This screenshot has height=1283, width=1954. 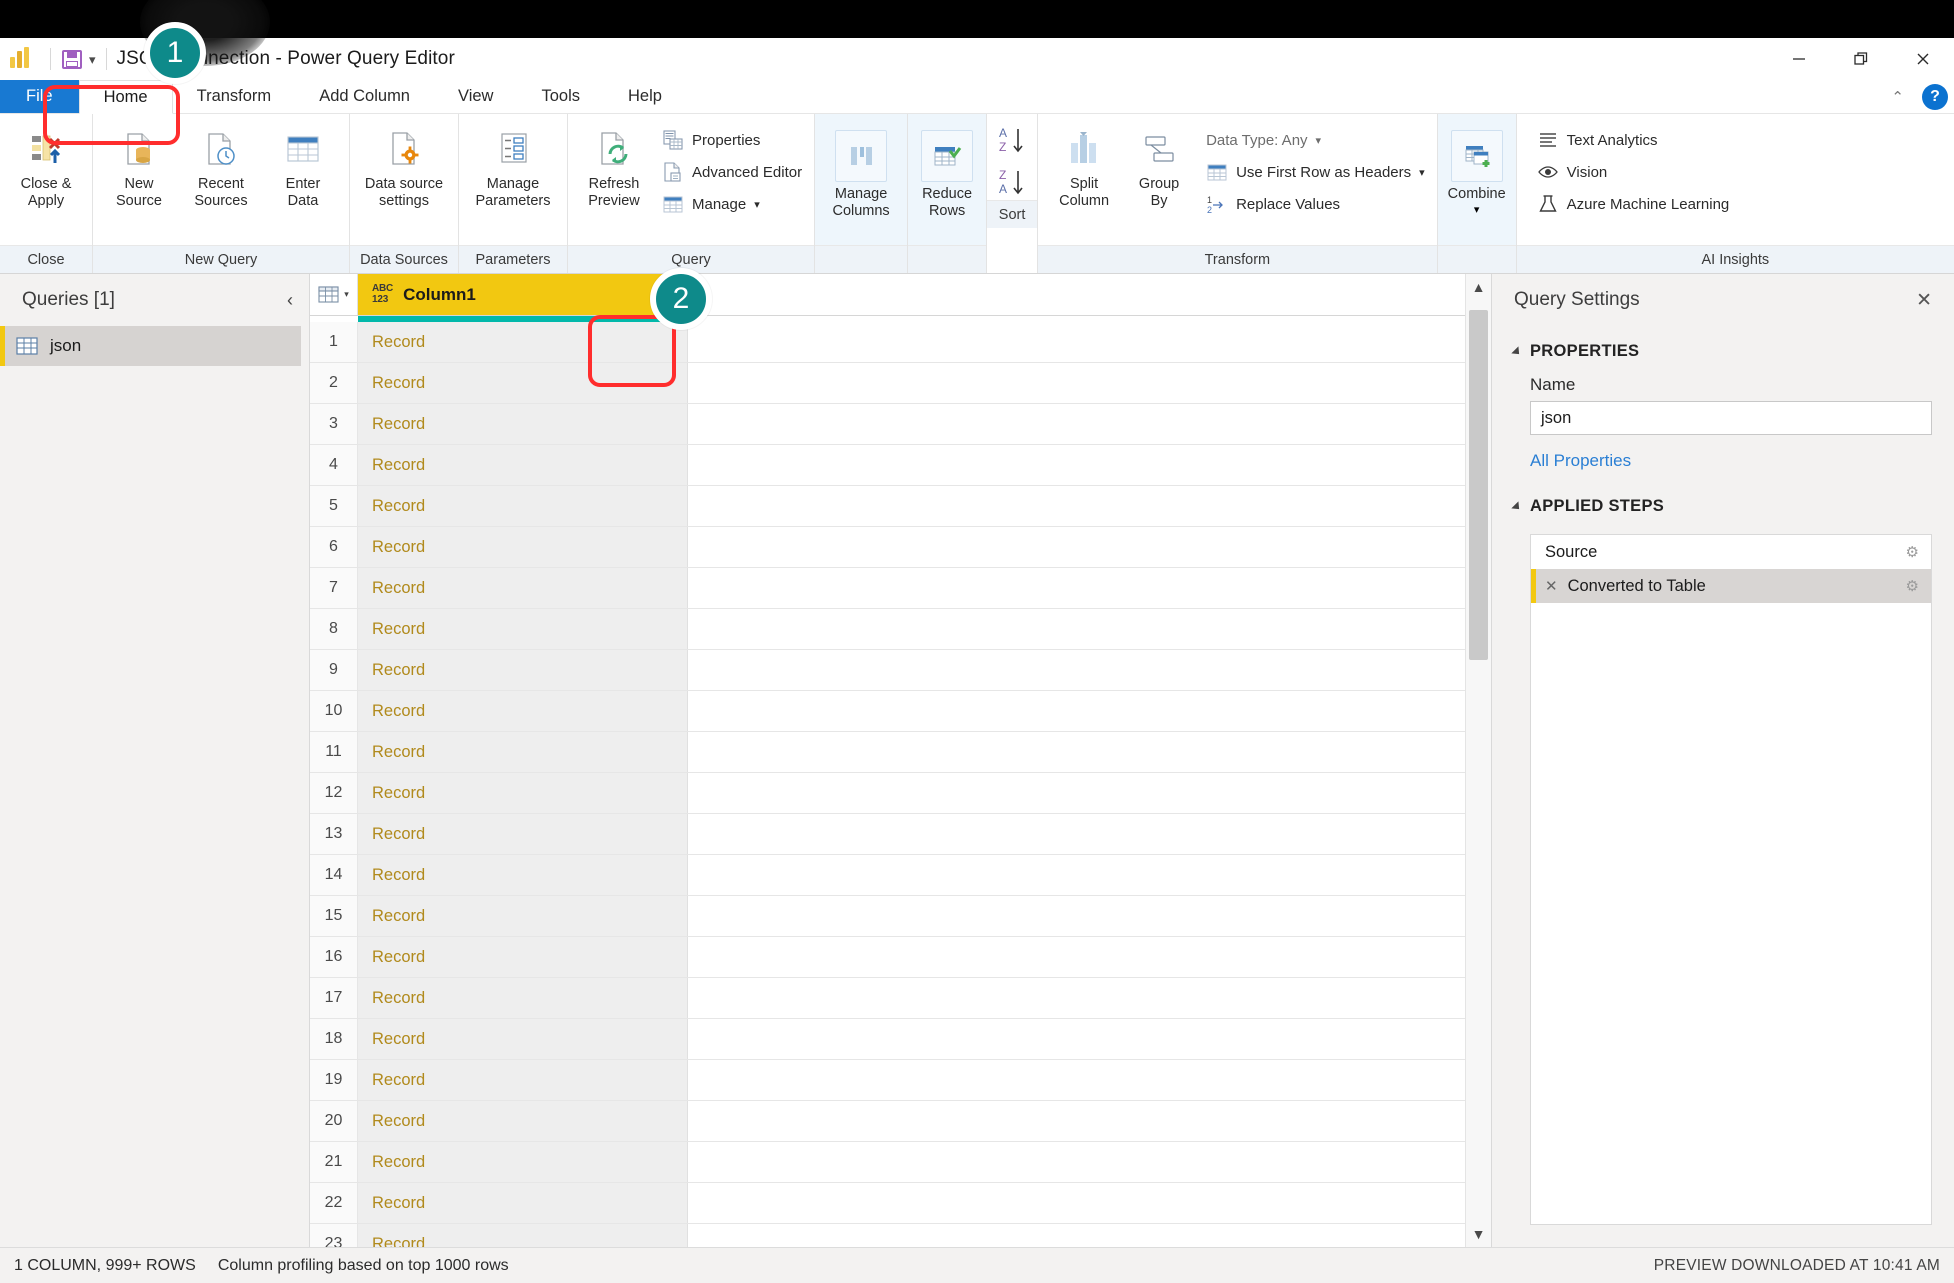 I want to click on properties-button: Properties, so click(x=732, y=140).